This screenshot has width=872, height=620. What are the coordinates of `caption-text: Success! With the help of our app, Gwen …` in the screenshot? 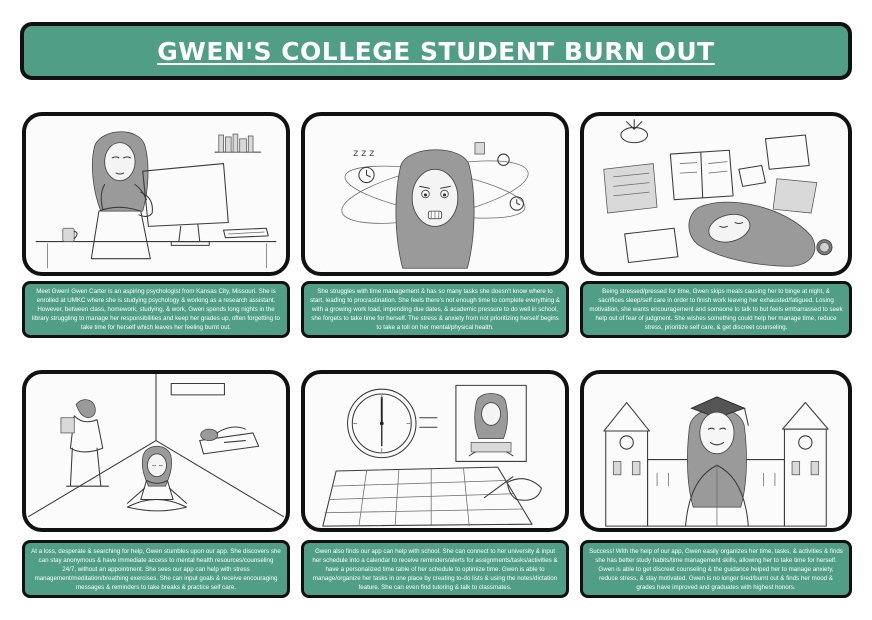 It's located at (716, 569).